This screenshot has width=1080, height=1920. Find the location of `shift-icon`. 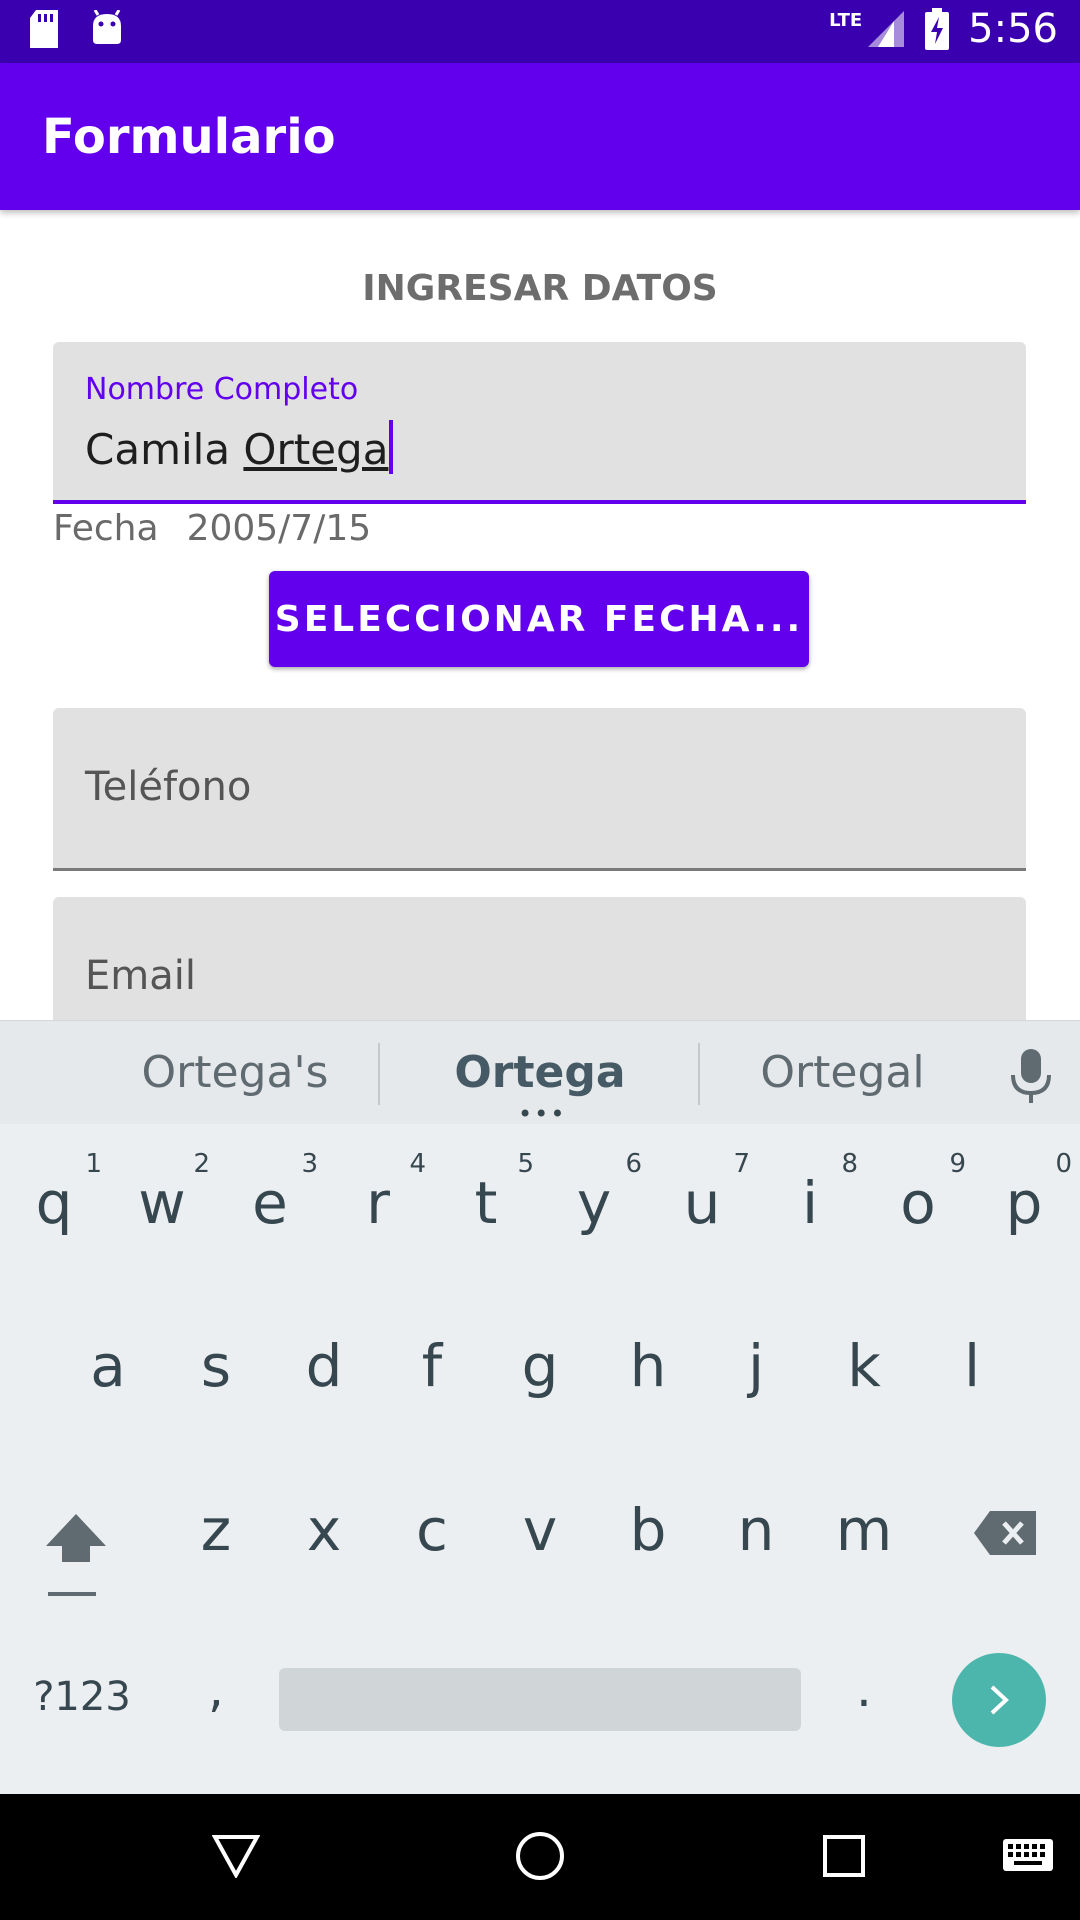

shift-icon is located at coordinates (76, 1555).